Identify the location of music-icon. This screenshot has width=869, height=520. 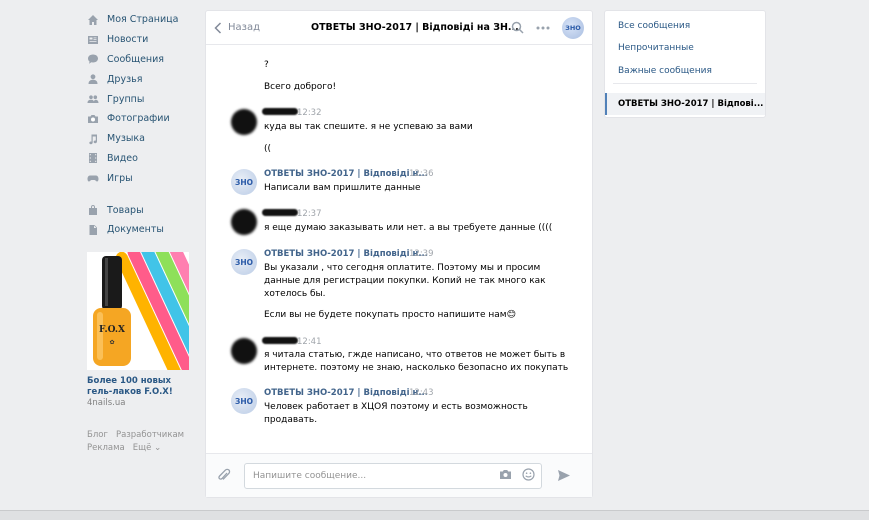
(93, 139).